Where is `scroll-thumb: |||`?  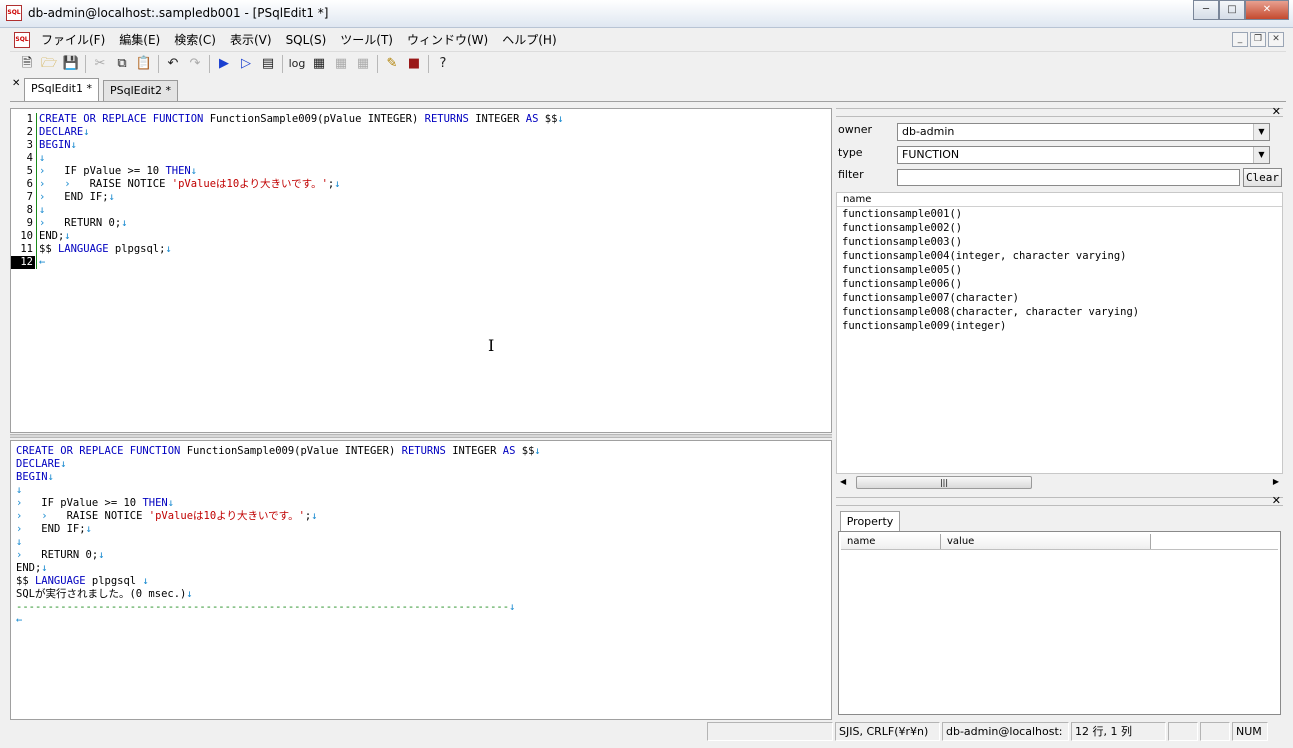 scroll-thumb: ||| is located at coordinates (944, 482).